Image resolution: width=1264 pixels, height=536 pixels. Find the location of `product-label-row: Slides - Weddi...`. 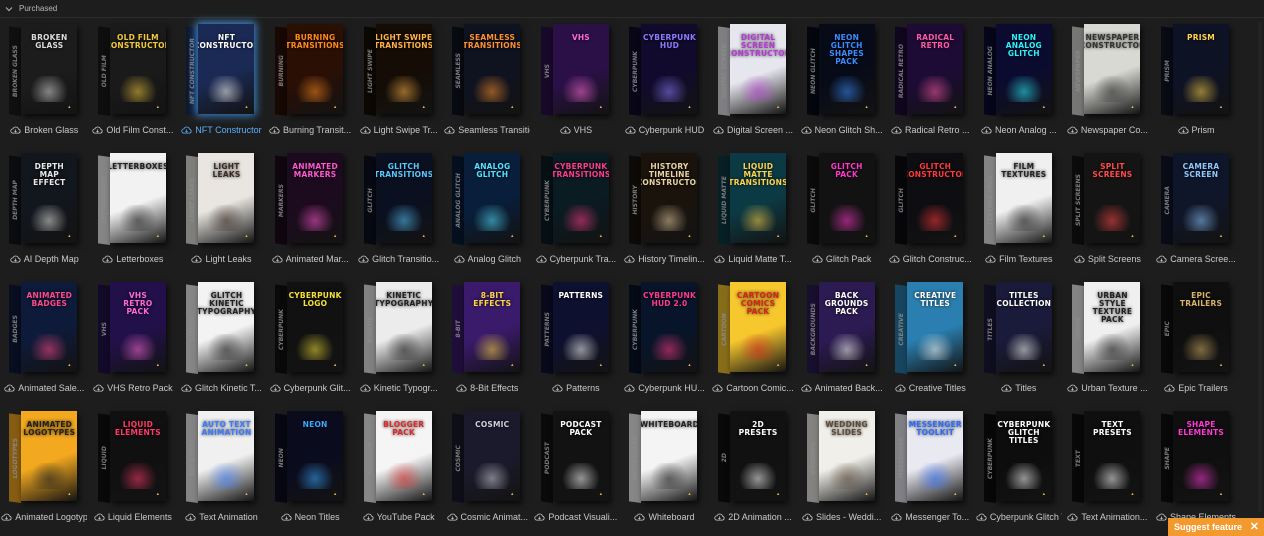

product-label-row: Slides - Weddi... is located at coordinates (842, 517).